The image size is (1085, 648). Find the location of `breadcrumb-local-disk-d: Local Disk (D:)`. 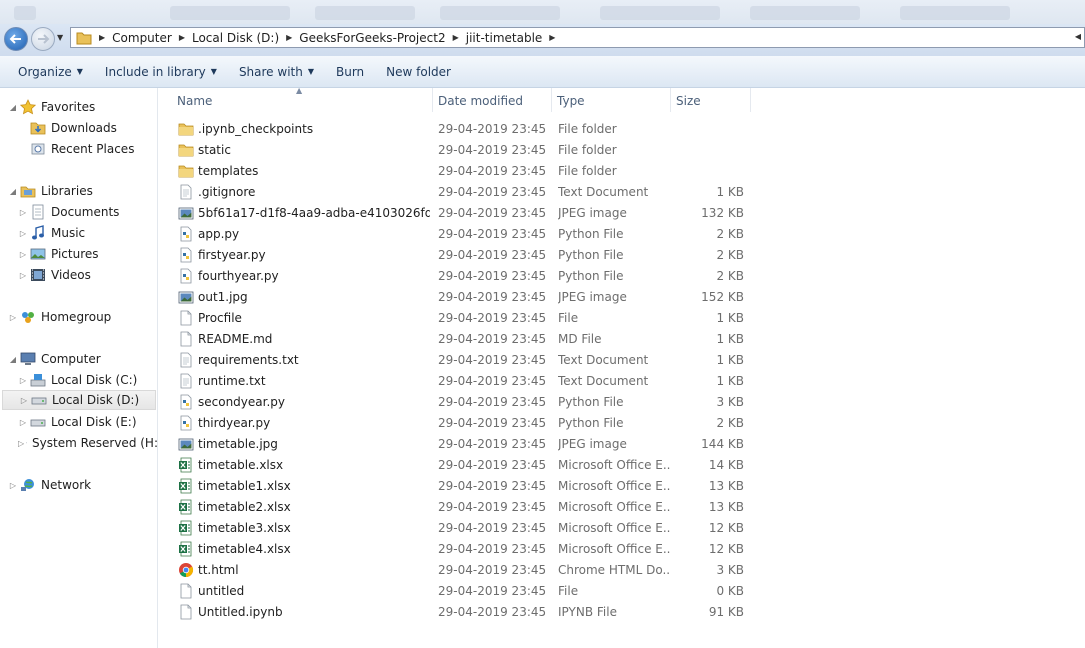

breadcrumb-local-disk-d: Local Disk (D:) is located at coordinates (235, 38).